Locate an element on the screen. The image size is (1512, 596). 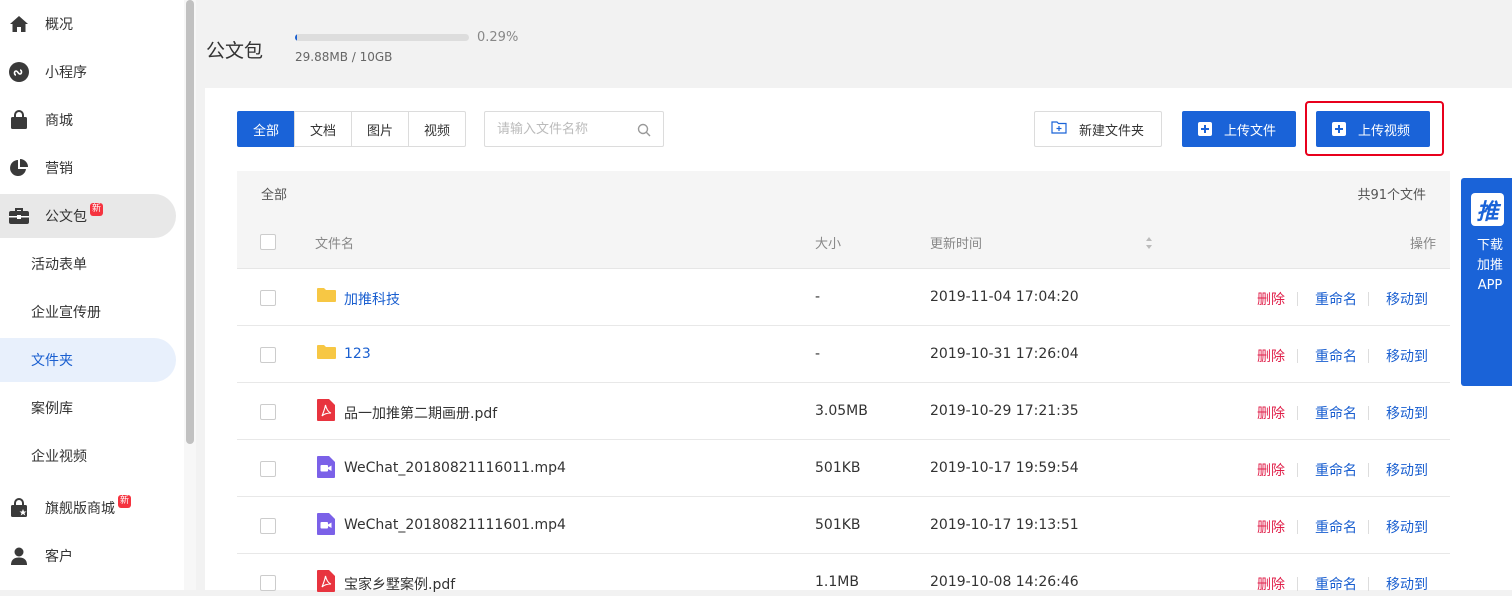
sidebar-subitem-company-video: 企业视频 is located at coordinates (88, 456).